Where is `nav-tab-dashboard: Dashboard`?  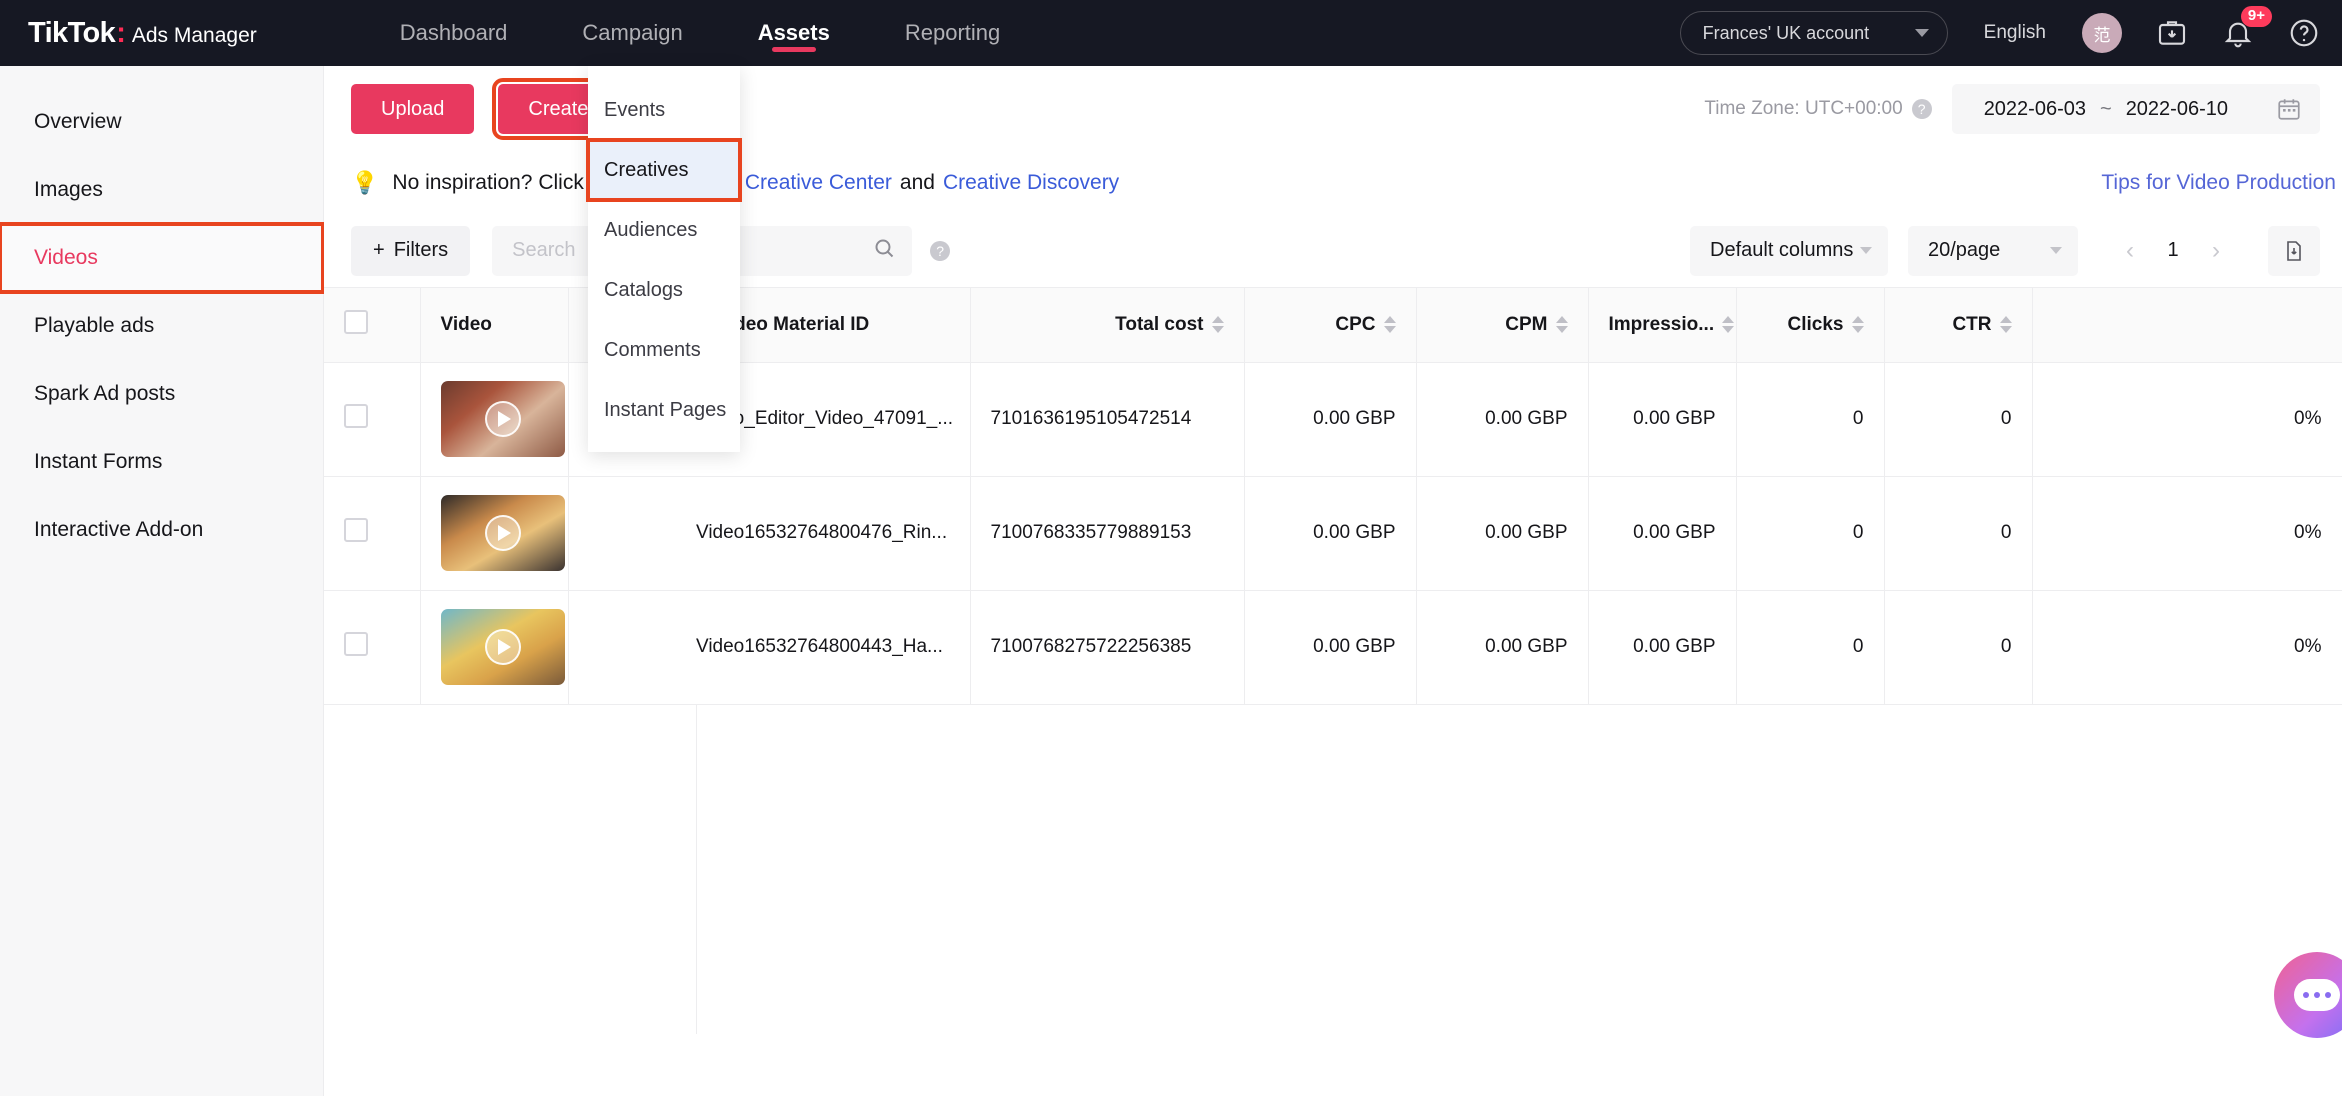
nav-tab-dashboard: Dashboard is located at coordinates (454, 33).